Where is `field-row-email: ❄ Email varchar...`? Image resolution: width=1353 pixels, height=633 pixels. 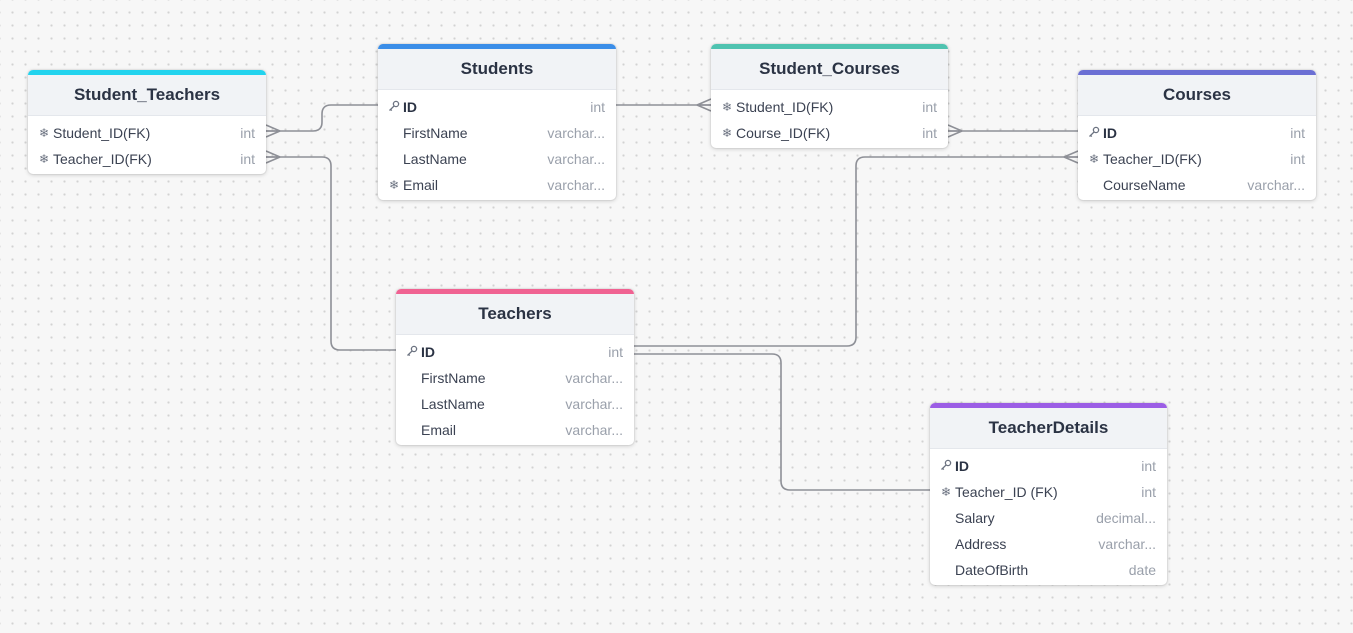 field-row-email: ❄ Email varchar... is located at coordinates (497, 185).